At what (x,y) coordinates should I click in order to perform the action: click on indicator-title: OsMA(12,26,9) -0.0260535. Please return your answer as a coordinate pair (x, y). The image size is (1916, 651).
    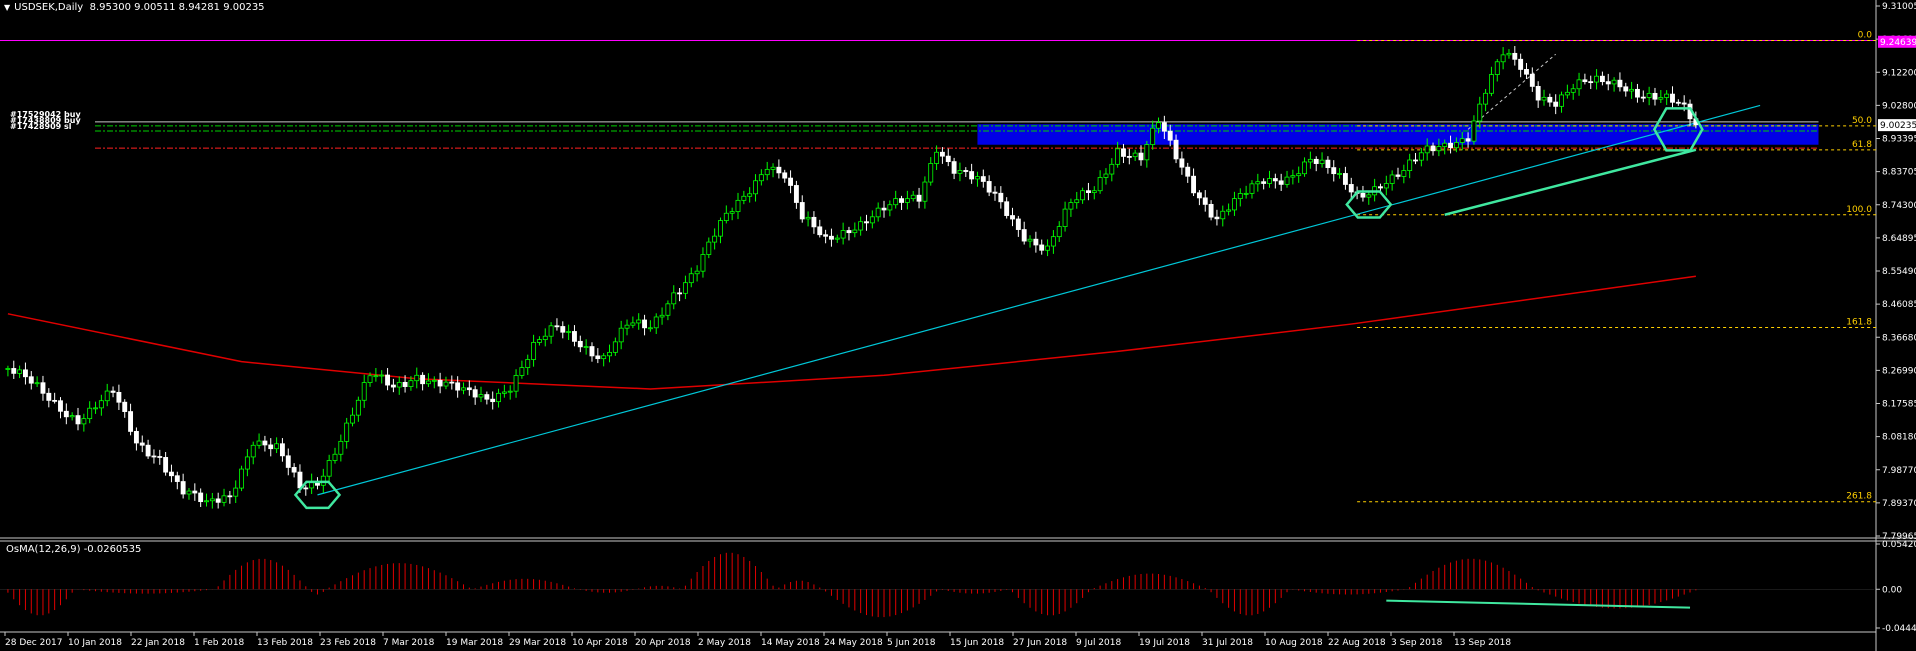
    Looking at the image, I should click on (74, 549).